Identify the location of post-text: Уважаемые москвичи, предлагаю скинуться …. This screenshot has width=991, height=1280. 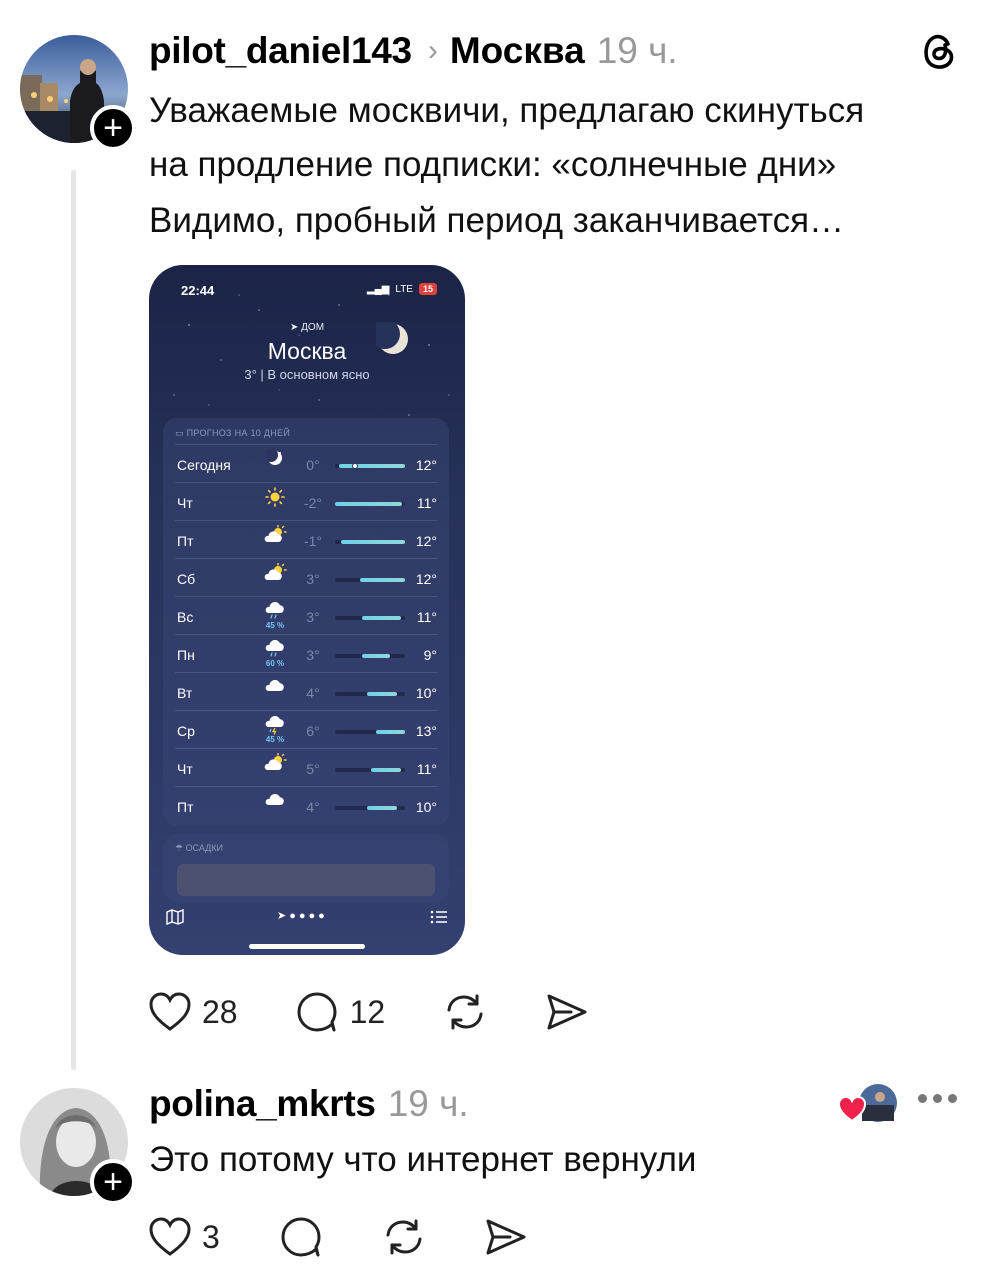
(559, 166).